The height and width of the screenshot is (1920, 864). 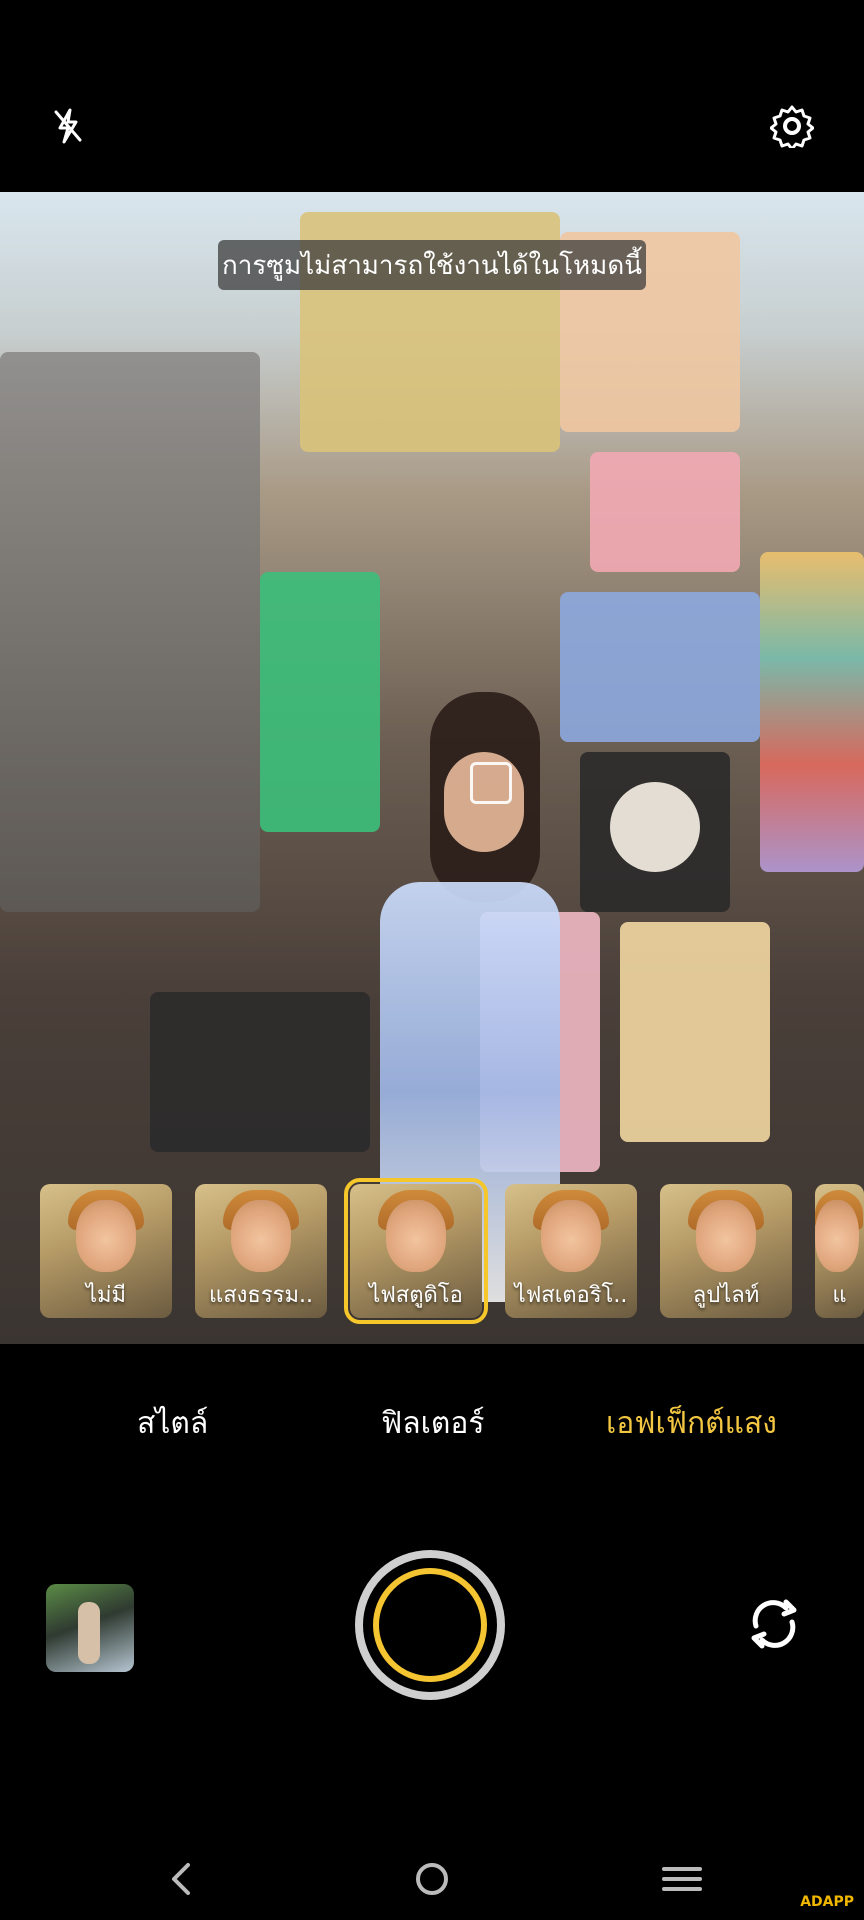 What do you see at coordinates (261, 1251) in the screenshot?
I see `effect-natural-light: แสงธรรม..` at bounding box center [261, 1251].